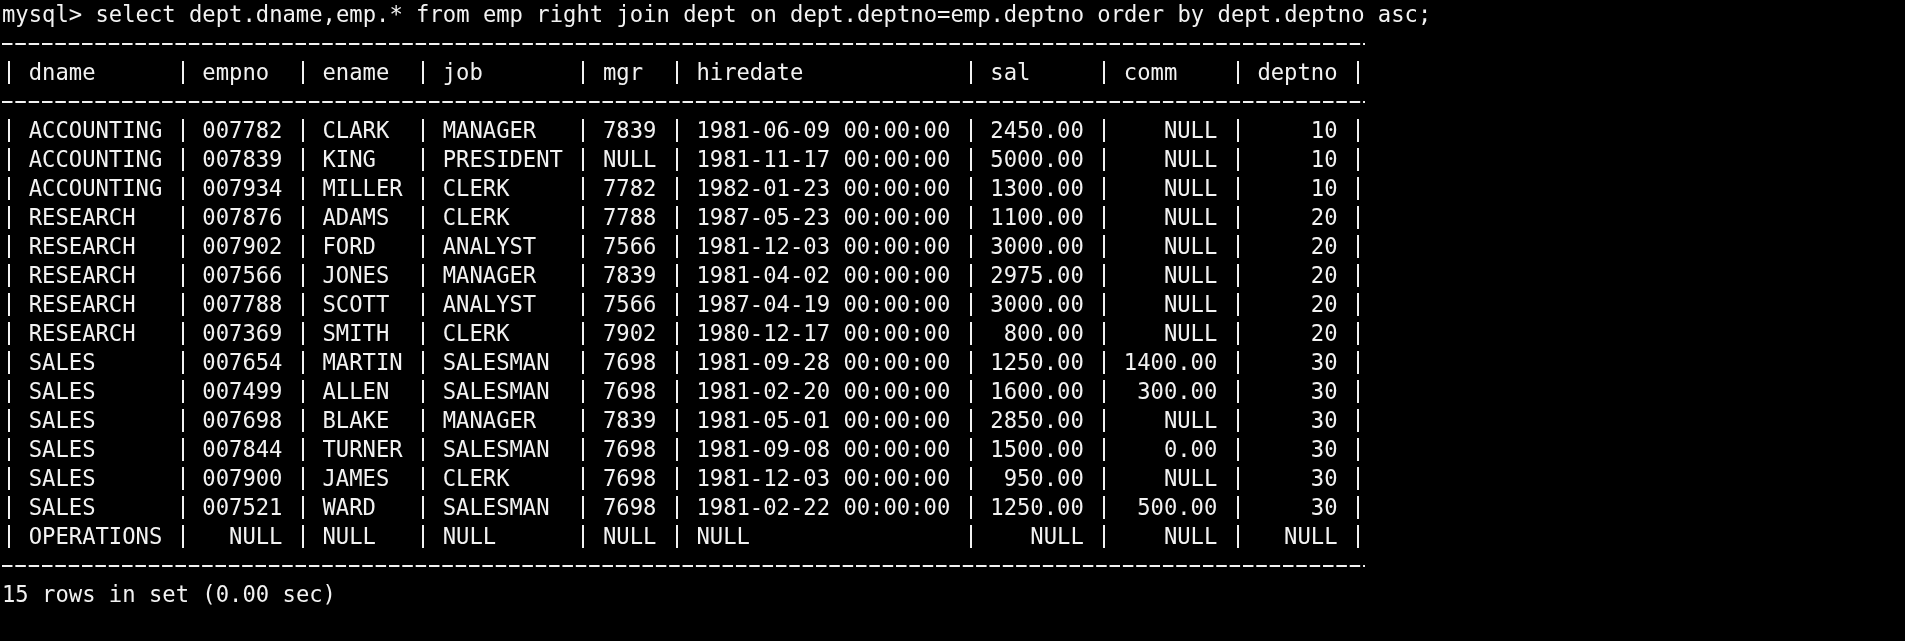  What do you see at coordinates (763, 14) in the screenshot?
I see `command-text: select dept.dname,emp.* from emp right join dept on dept.deptno=emp.deptno order by dept.deptno asc;` at bounding box center [763, 14].